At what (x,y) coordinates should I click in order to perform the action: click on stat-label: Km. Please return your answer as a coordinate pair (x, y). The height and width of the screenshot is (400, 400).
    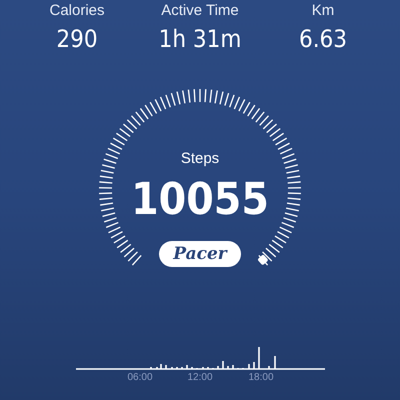
    Looking at the image, I should click on (323, 11).